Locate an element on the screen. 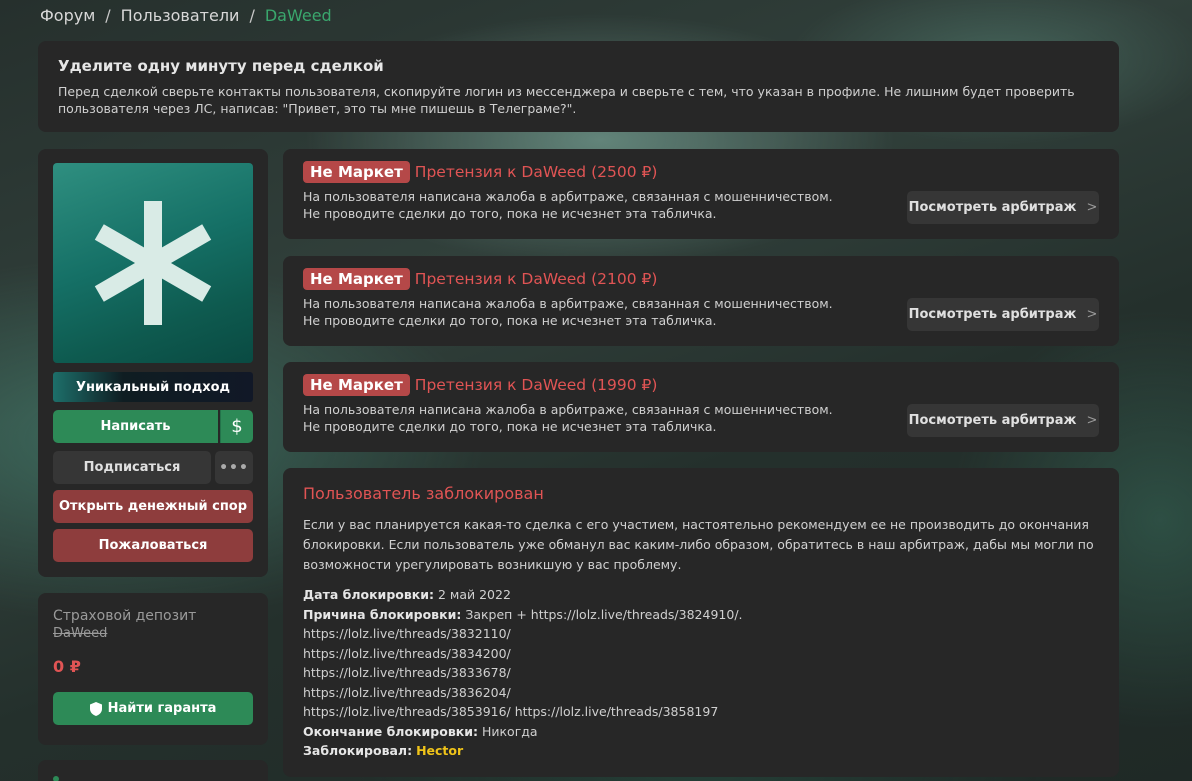  find-guarantor-button: Найти гаранта is located at coordinates (153, 708).